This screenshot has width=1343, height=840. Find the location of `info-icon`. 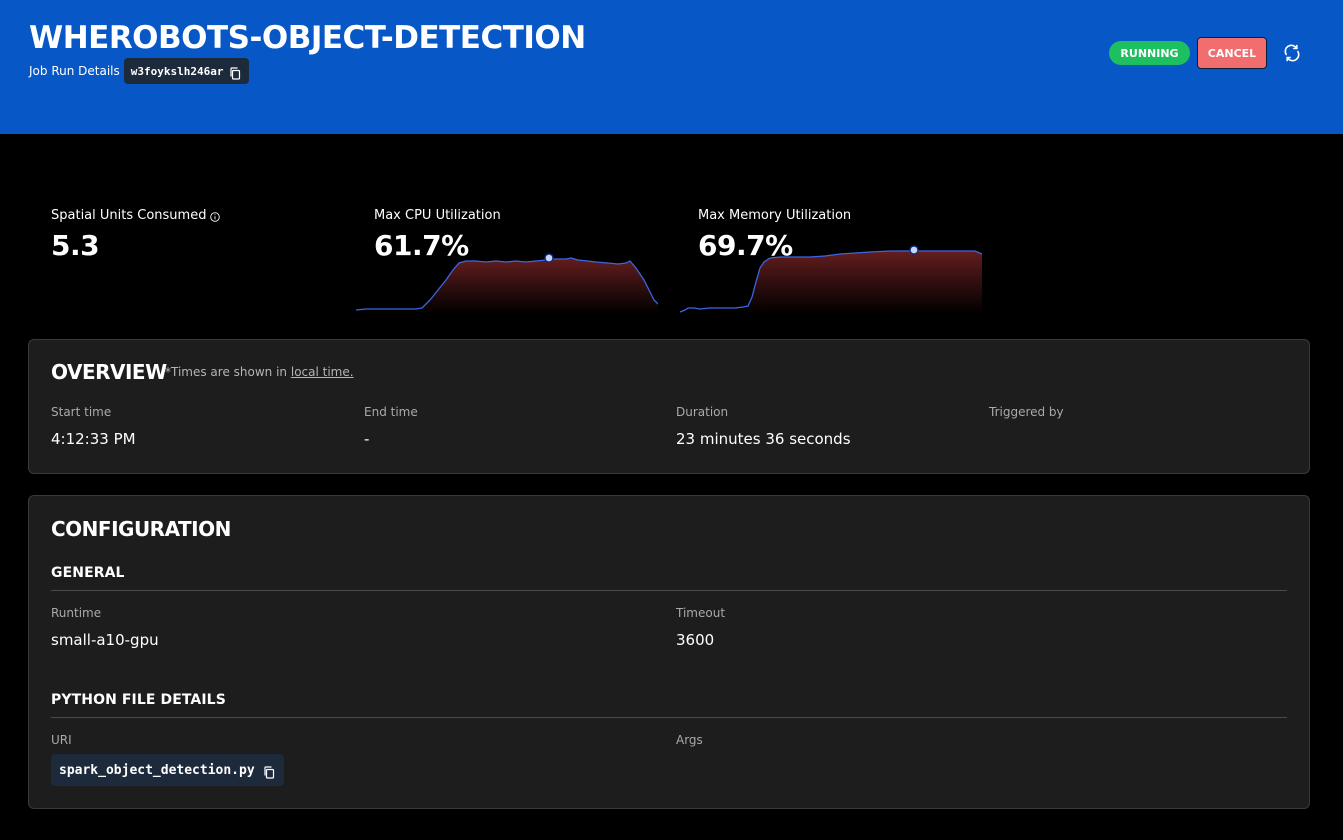

info-icon is located at coordinates (215, 216).